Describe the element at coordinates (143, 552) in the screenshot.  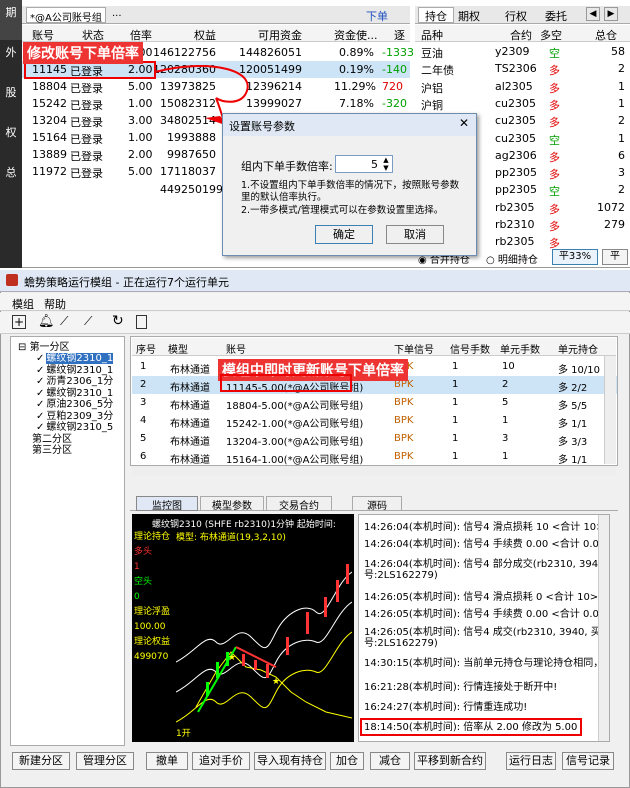
I see `chart-label: 多头` at that location.